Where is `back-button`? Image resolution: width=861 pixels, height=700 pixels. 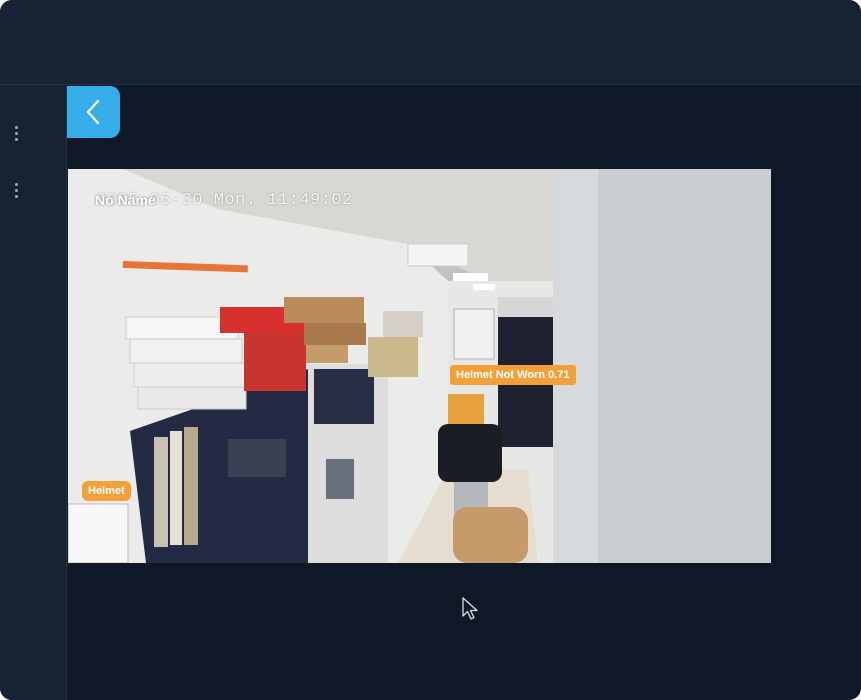
back-button is located at coordinates (93, 112).